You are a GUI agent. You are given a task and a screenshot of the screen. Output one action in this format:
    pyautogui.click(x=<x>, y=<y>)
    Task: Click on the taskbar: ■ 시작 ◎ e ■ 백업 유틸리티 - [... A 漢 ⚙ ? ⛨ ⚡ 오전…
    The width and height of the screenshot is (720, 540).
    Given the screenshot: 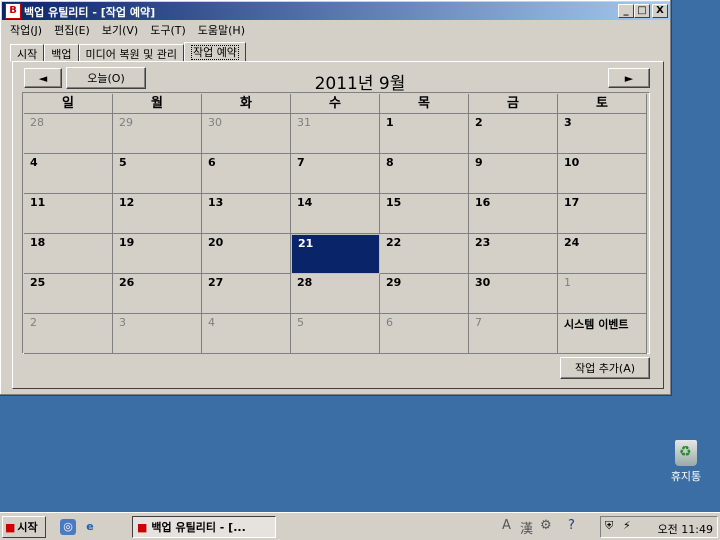 What is the action you would take?
    pyautogui.click(x=360, y=526)
    